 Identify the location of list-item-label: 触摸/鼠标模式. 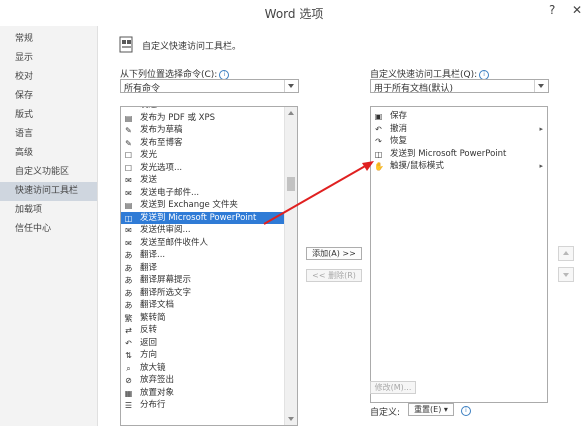
(417, 166).